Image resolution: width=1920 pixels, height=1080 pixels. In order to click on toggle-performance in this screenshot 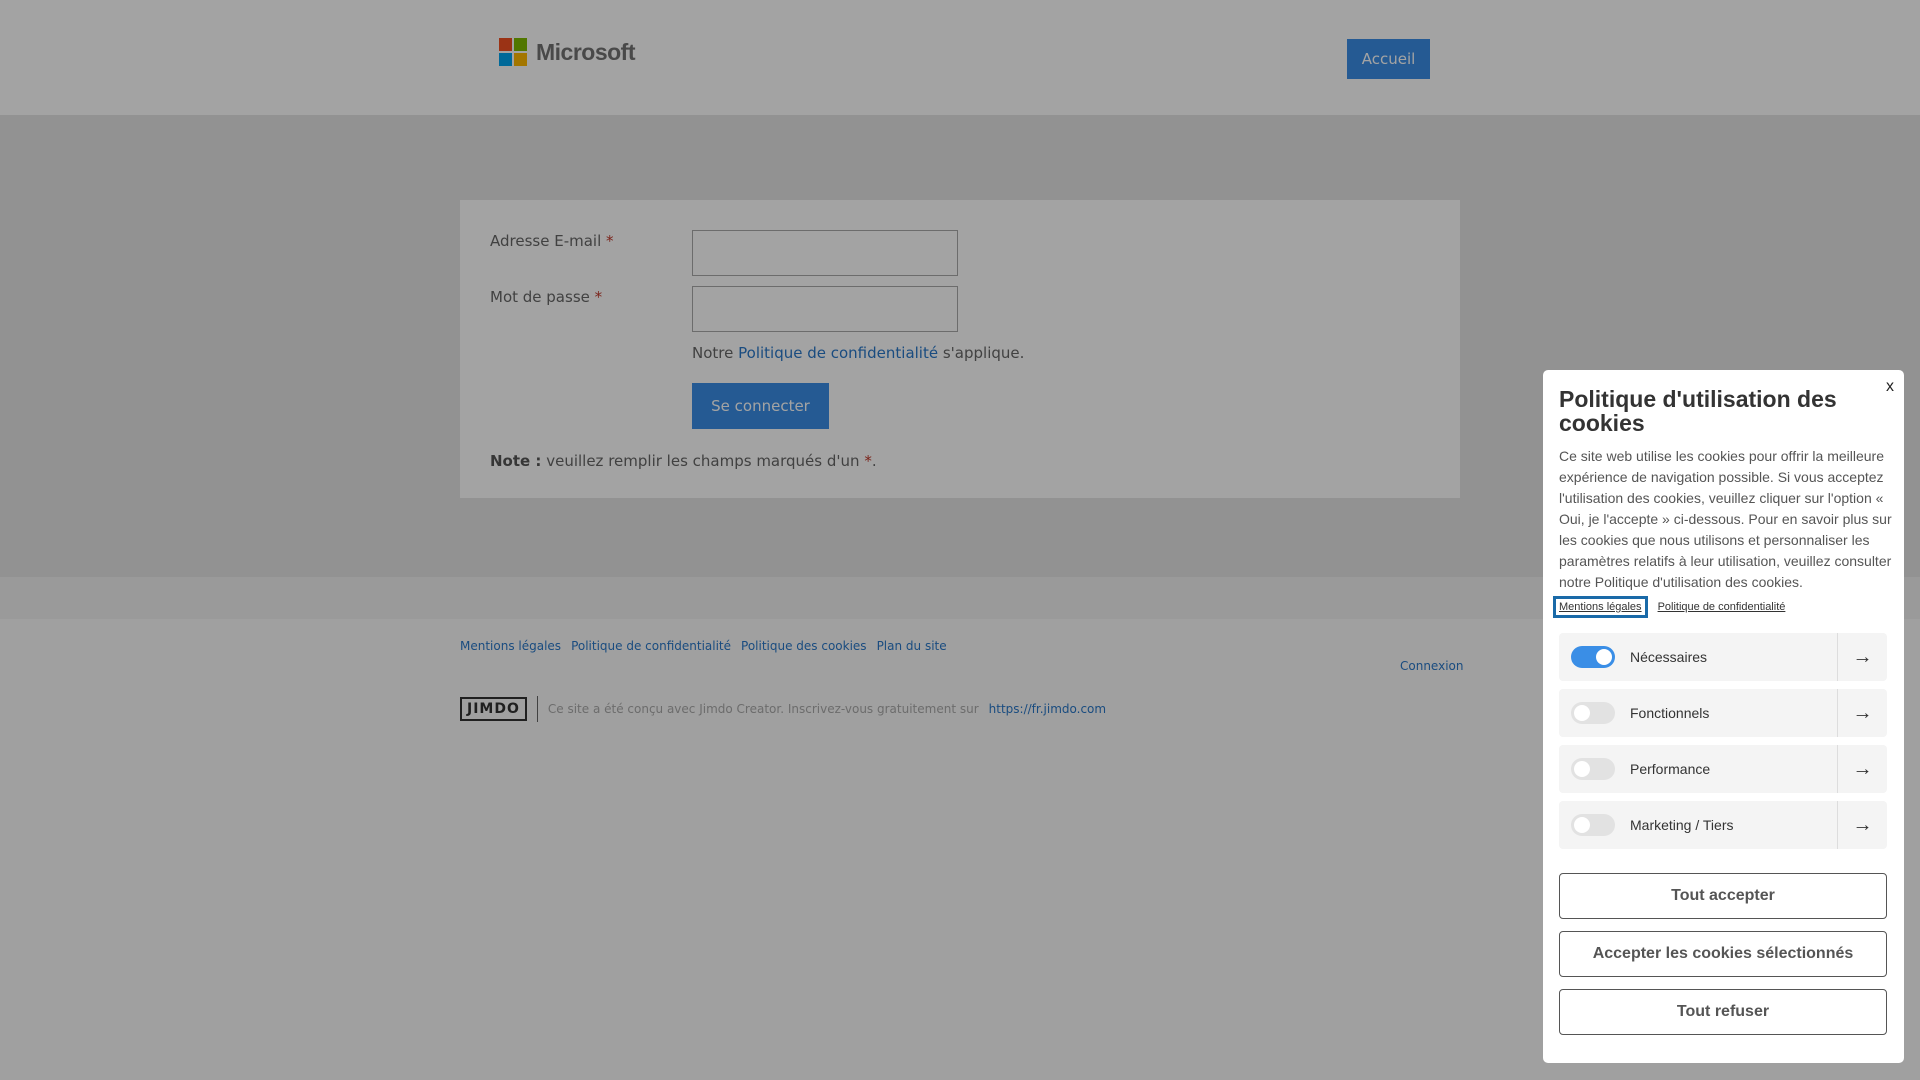, I will do `click(1593, 769)`.